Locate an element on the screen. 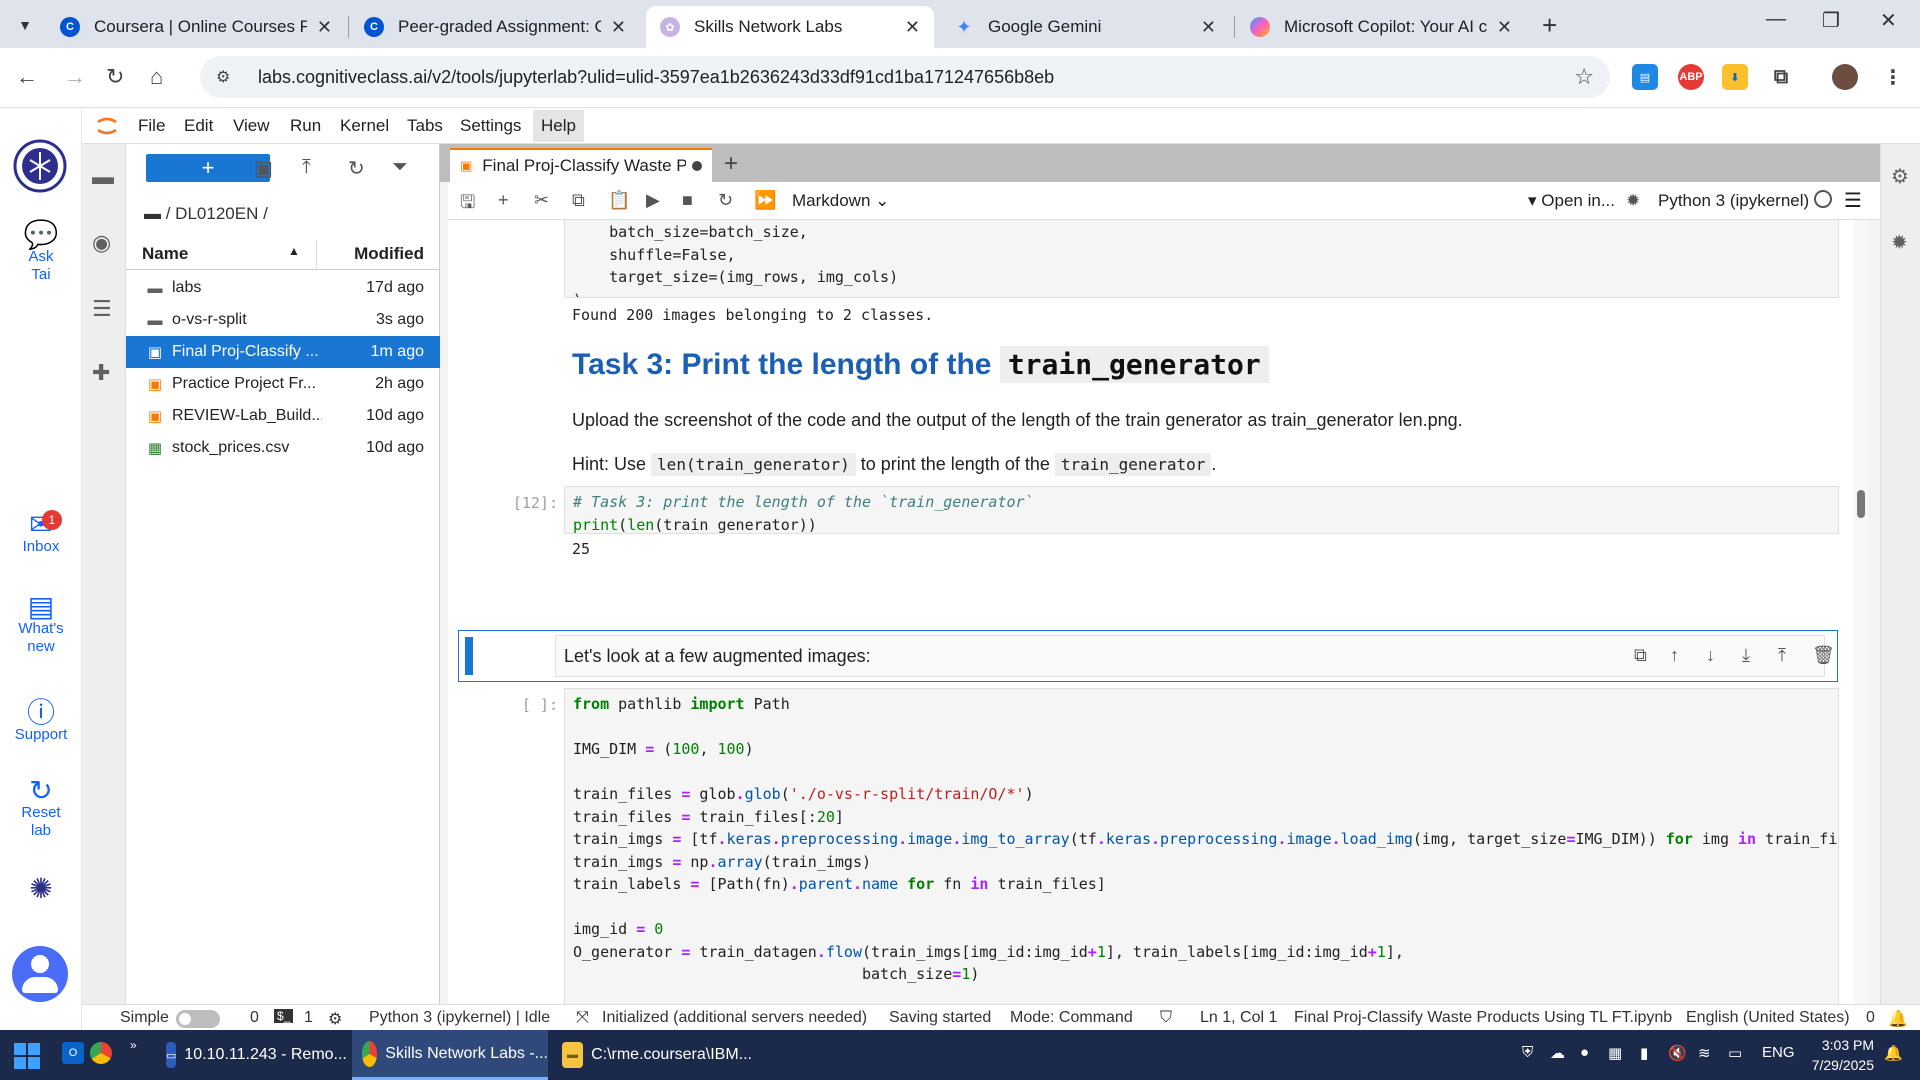 This screenshot has height=1080, width=1920. upload-icon: ⤒ is located at coordinates (306, 167).